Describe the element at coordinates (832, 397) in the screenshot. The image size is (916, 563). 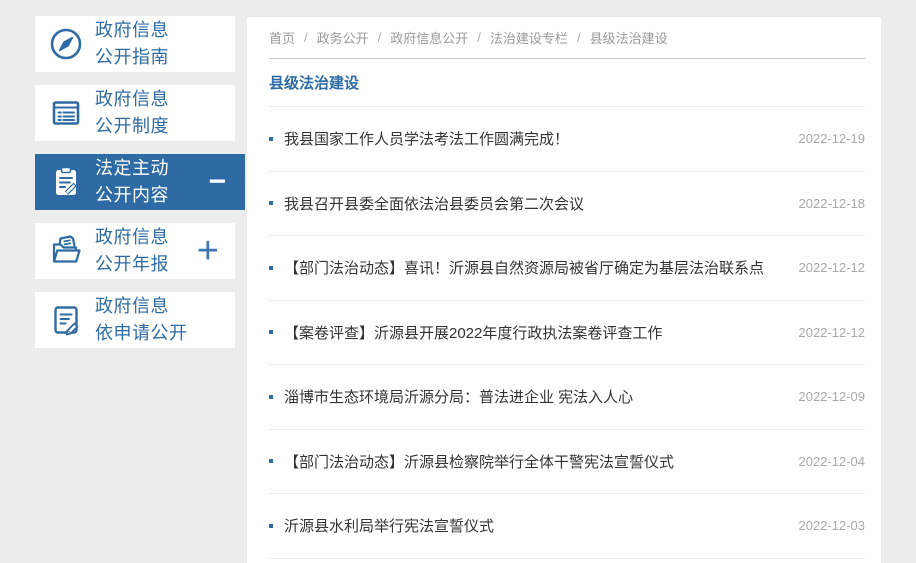
I see `article-date: 2022-12-09` at that location.